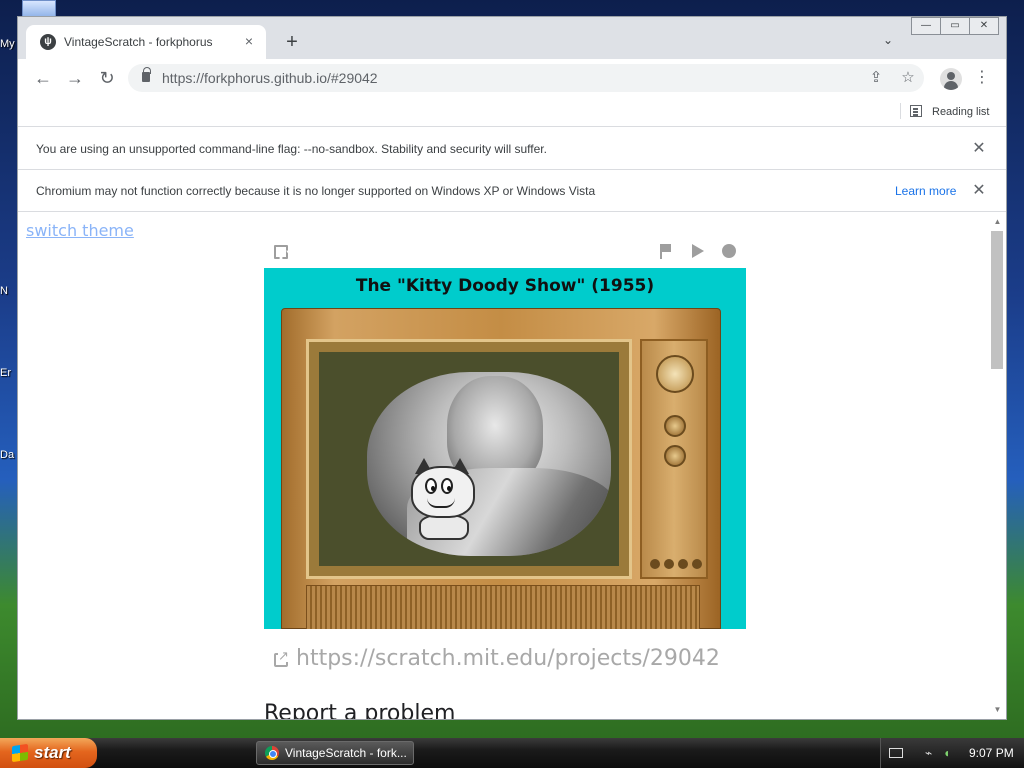  I want to click on project-link: https://scratch.mit.edu/projects/29042, so click(508, 658).